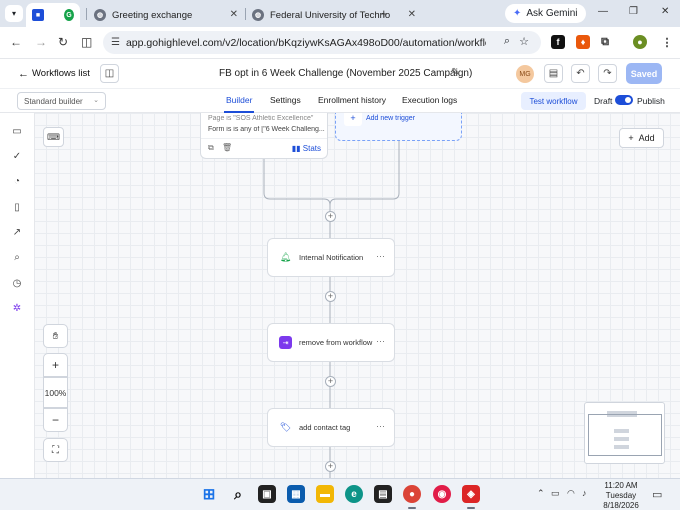 The image size is (680, 510). Describe the element at coordinates (525, 74) in the screenshot. I see `user-avatar: MG` at that location.